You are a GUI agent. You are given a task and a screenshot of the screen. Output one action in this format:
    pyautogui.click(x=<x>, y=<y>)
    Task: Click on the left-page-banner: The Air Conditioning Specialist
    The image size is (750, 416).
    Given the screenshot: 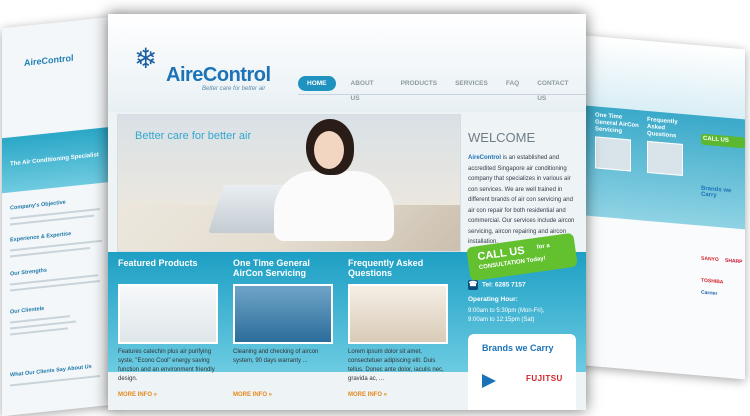 What is the action you would take?
    pyautogui.click(x=62, y=159)
    